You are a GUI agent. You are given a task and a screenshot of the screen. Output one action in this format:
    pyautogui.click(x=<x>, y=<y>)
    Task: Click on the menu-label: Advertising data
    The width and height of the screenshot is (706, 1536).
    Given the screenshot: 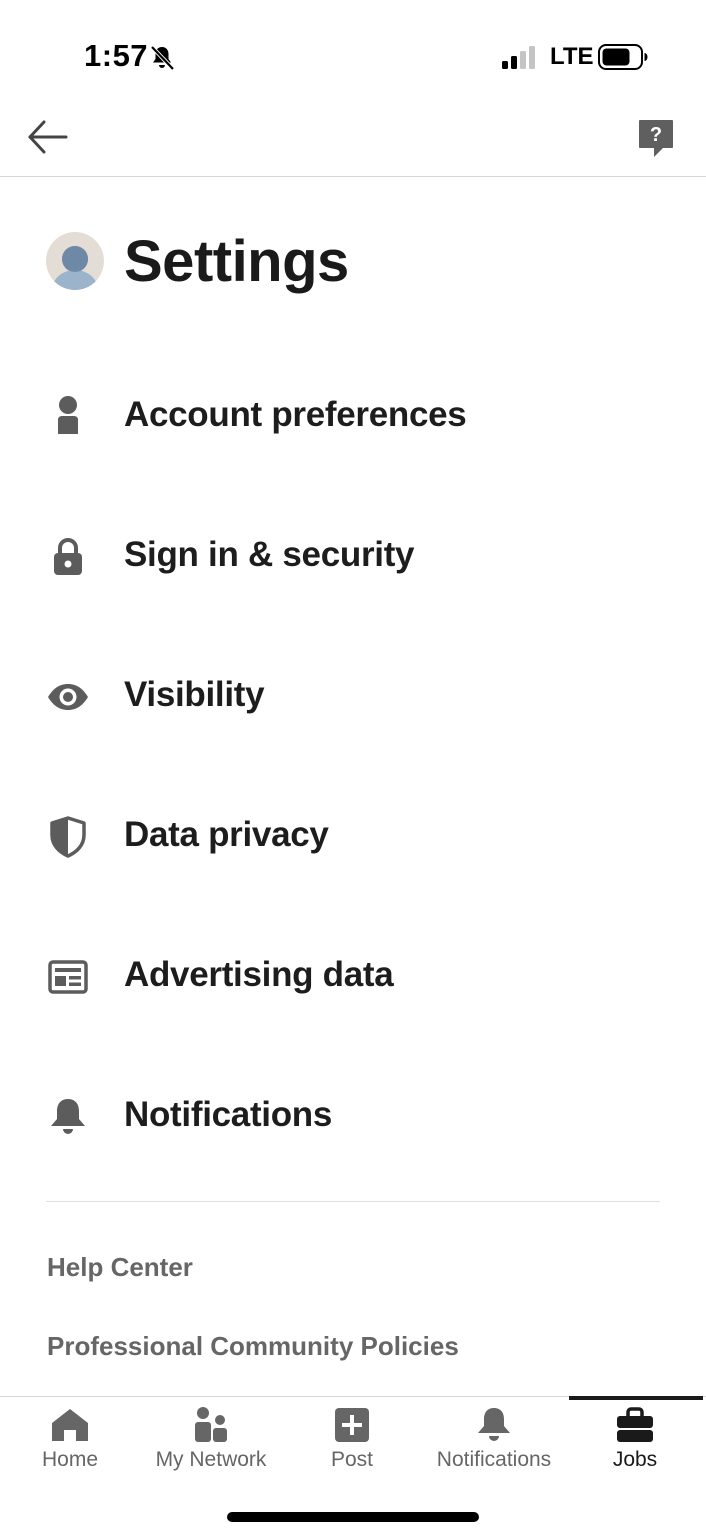 What is the action you would take?
    pyautogui.click(x=259, y=974)
    